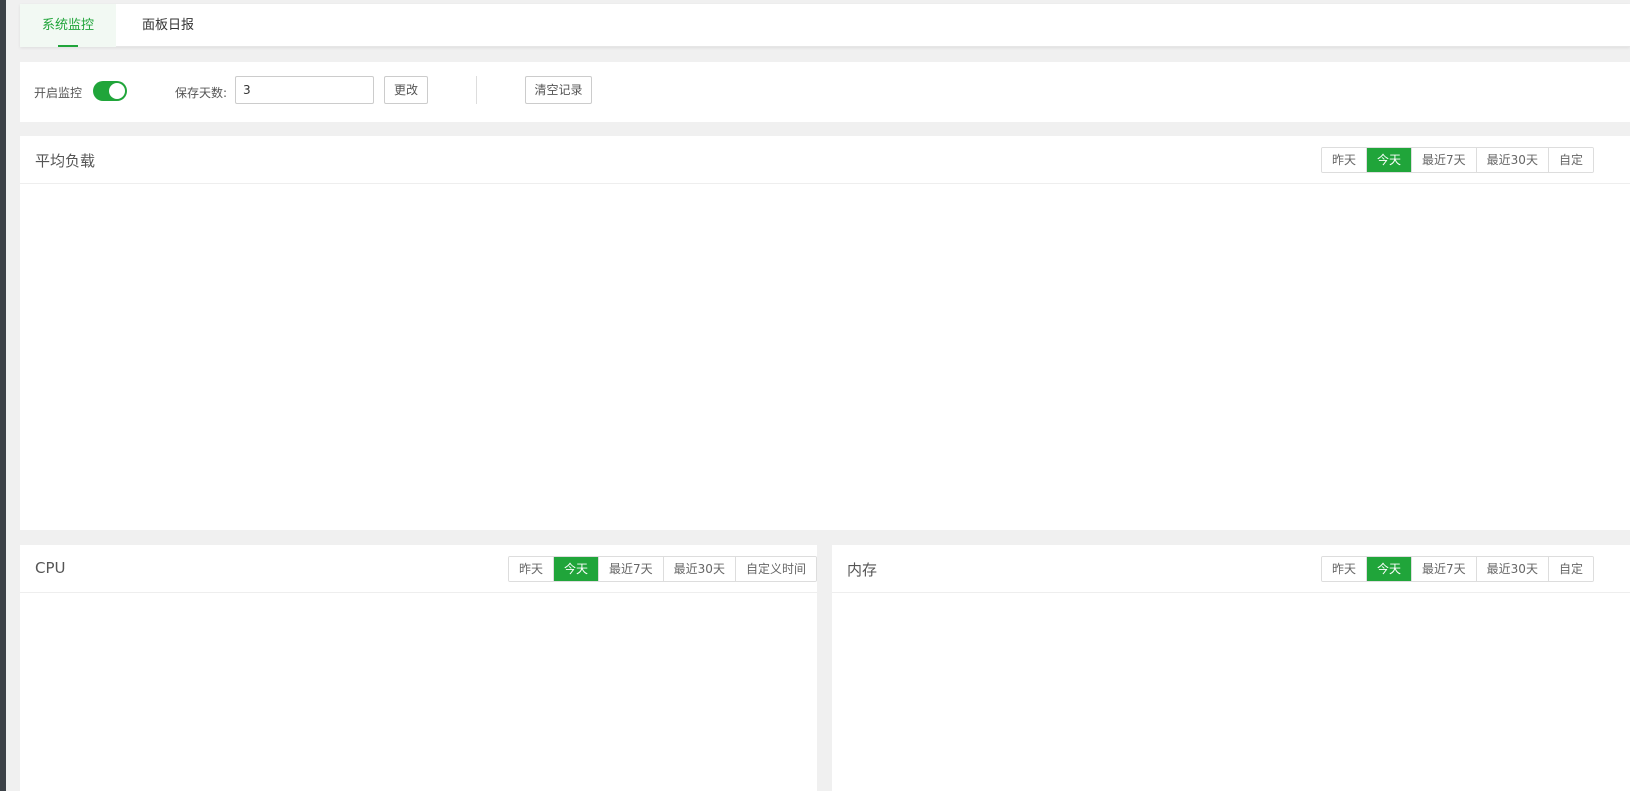 This screenshot has width=1630, height=791. I want to click on monitor-toggle, so click(110, 91).